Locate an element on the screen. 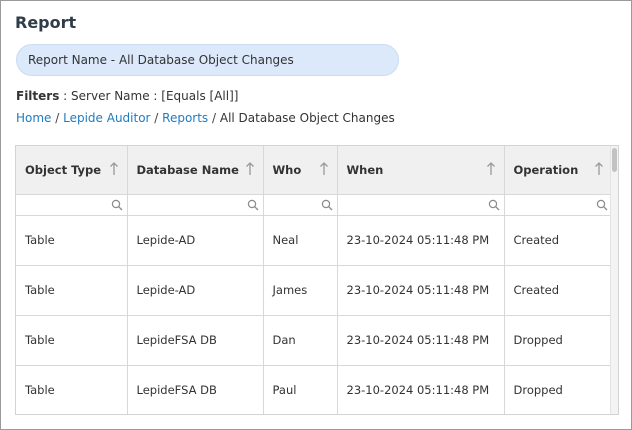 This screenshot has height=430, width=632. cell-who: Neal is located at coordinates (300, 240).